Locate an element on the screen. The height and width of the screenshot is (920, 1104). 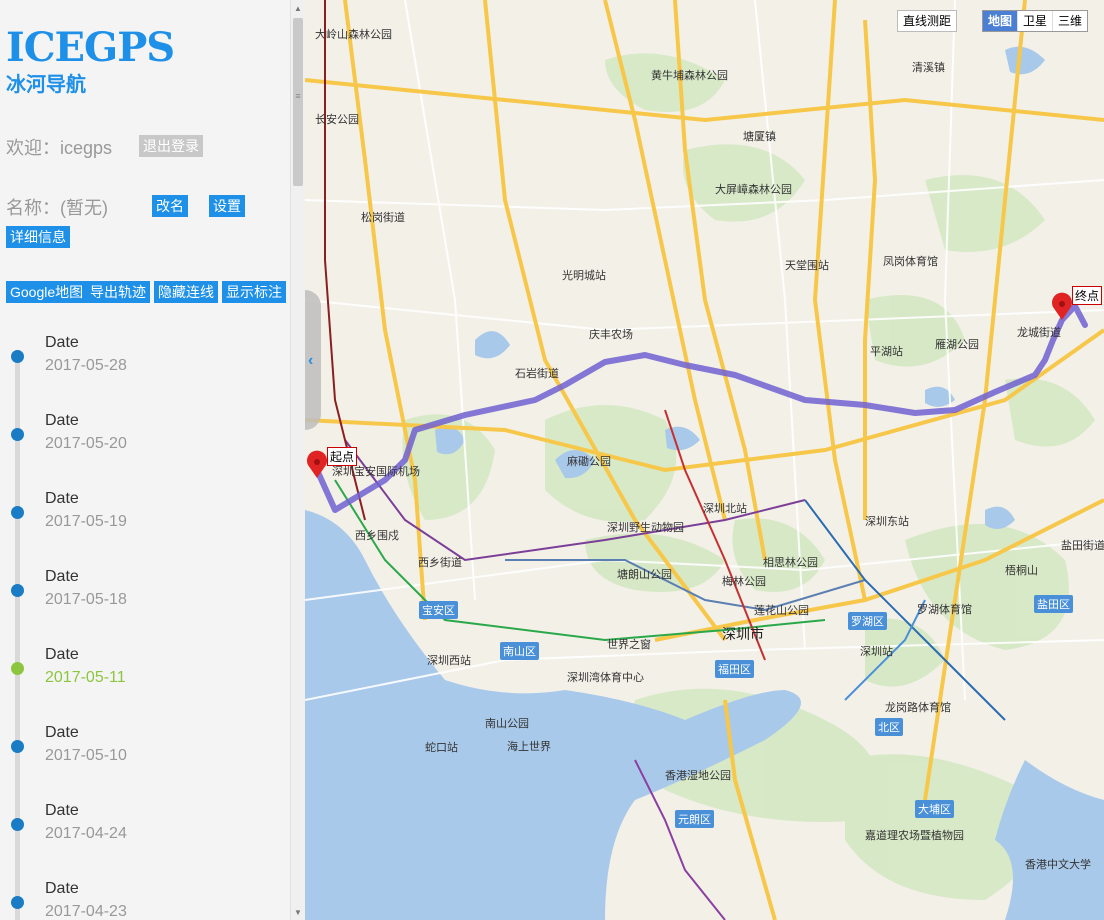
timeline-item: Date 2017-04-24 is located at coordinates (145, 837).